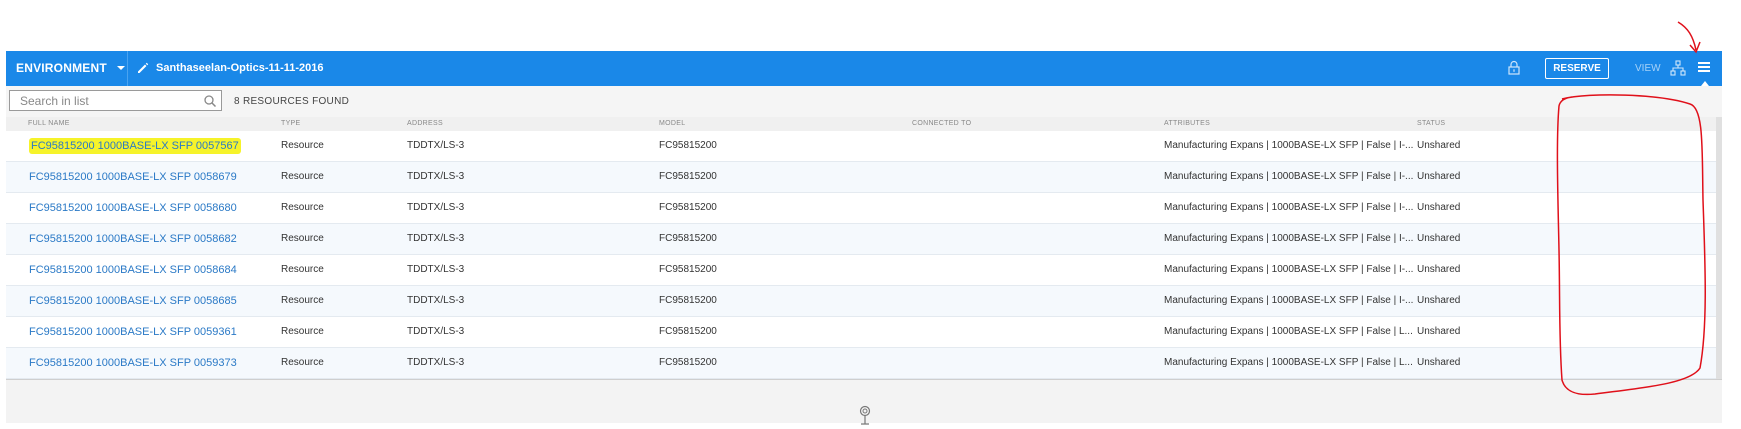 Image resolution: width=1741 pixels, height=429 pixels. Describe the element at coordinates (210, 101) in the screenshot. I see `search-icon` at that location.